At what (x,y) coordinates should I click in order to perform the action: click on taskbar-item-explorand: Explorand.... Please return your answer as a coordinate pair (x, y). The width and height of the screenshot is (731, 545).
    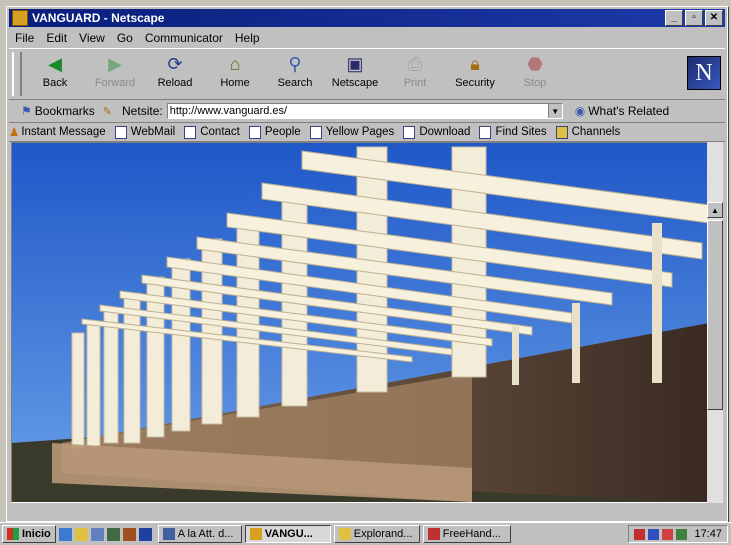
    Looking at the image, I should click on (376, 534).